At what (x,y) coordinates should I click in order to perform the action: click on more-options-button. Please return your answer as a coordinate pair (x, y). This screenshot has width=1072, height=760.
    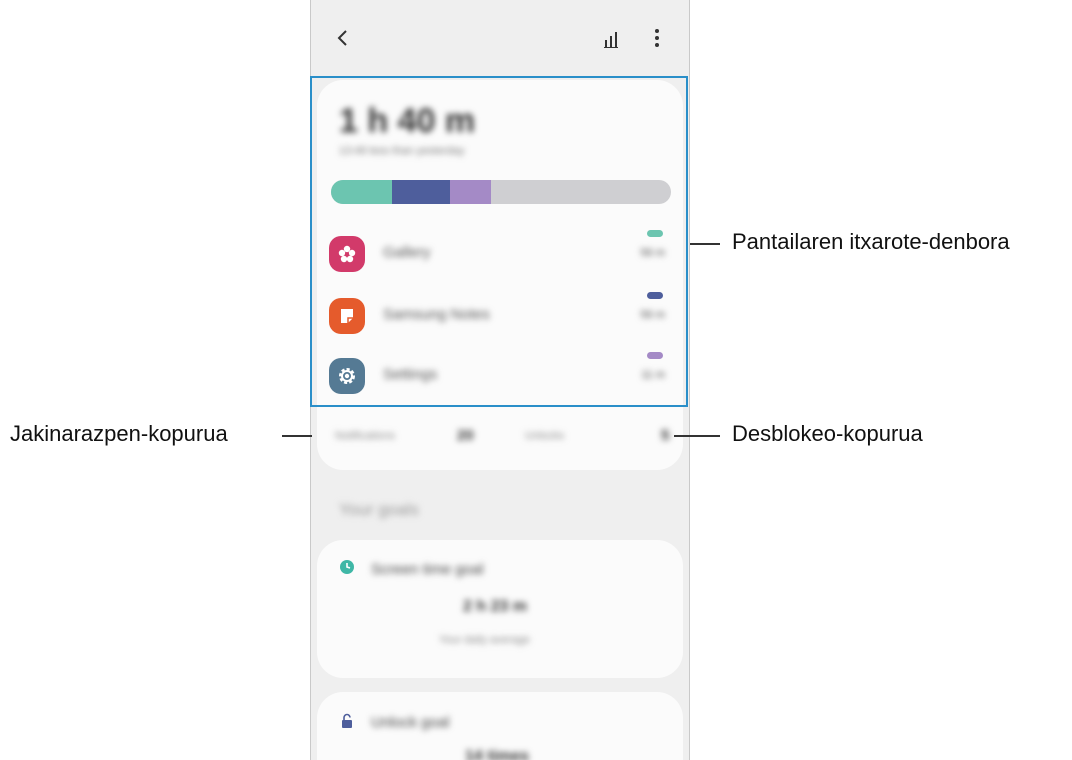
    Looking at the image, I should click on (657, 38).